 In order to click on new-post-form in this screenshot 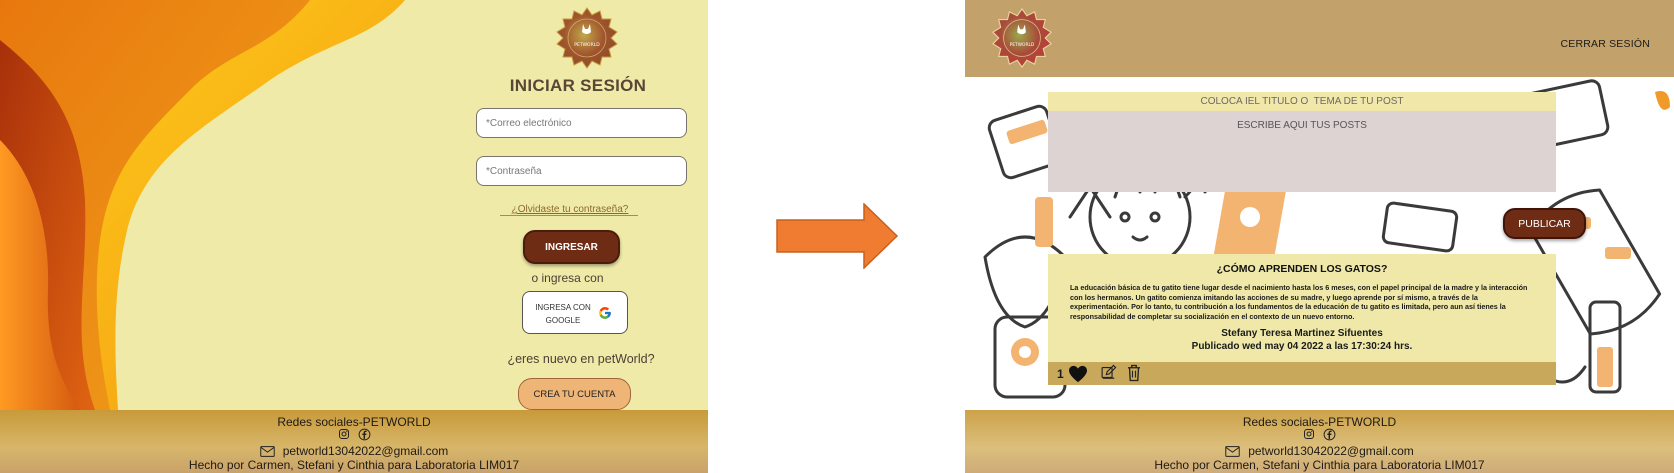, I will do `click(1302, 142)`.